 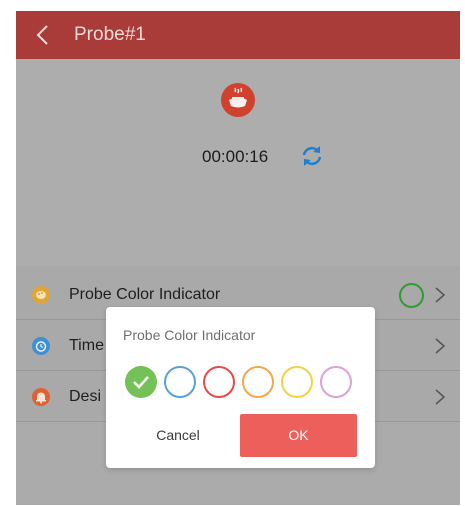 What do you see at coordinates (178, 435) in the screenshot?
I see `cancel-button: Cancel` at bounding box center [178, 435].